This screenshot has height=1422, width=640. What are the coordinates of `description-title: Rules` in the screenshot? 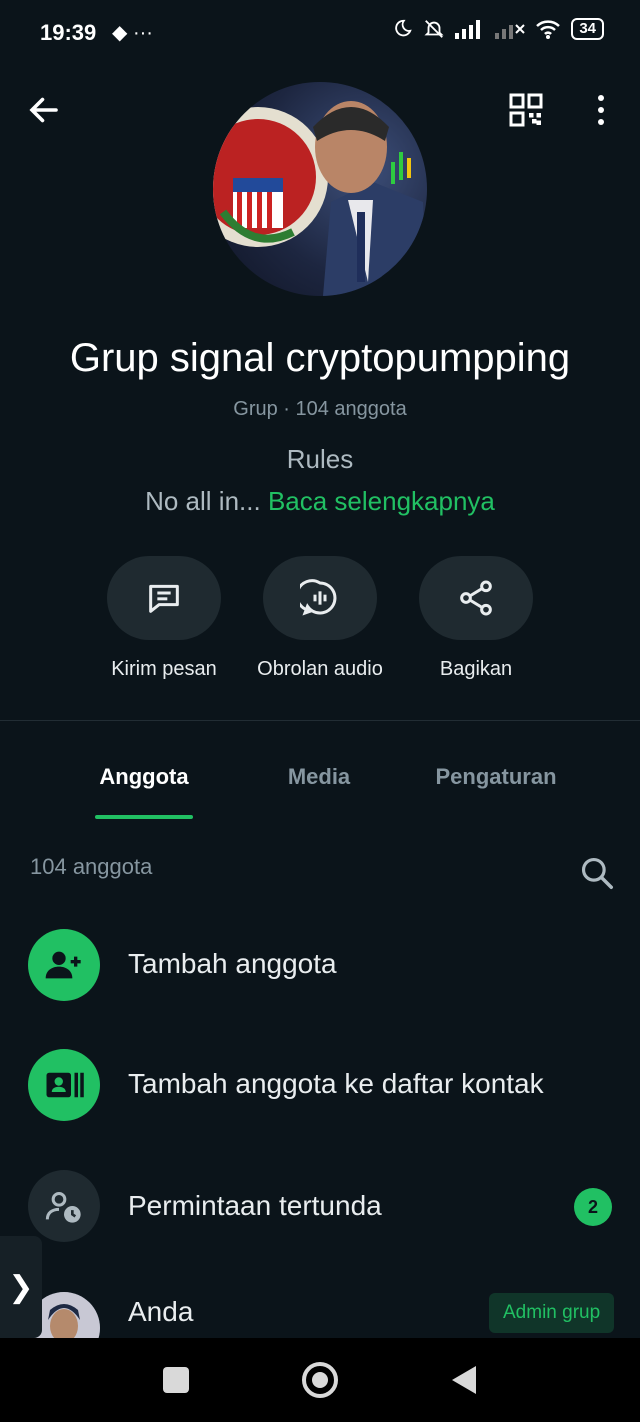 It's located at (320, 459).